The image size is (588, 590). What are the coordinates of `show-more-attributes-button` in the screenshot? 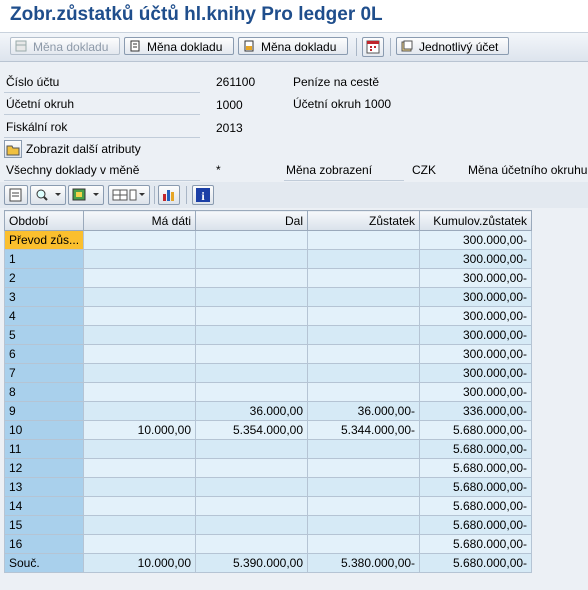 It's located at (13, 149).